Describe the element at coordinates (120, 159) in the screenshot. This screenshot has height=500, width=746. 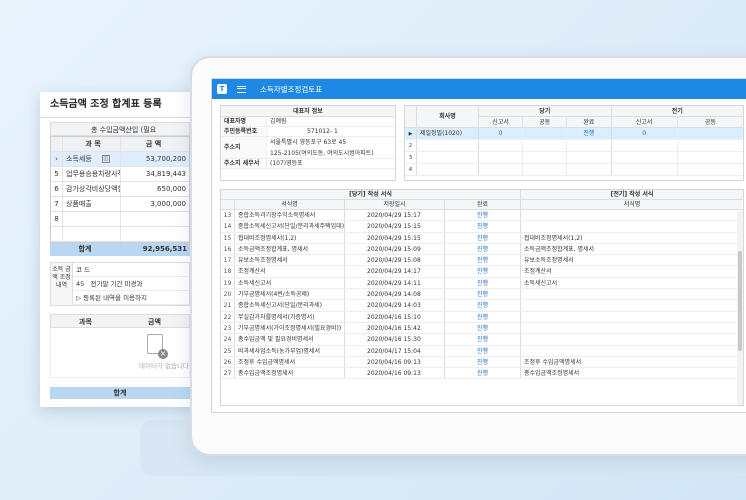
I see `table-row: › 소득세등 ◫ 53,700,200` at that location.